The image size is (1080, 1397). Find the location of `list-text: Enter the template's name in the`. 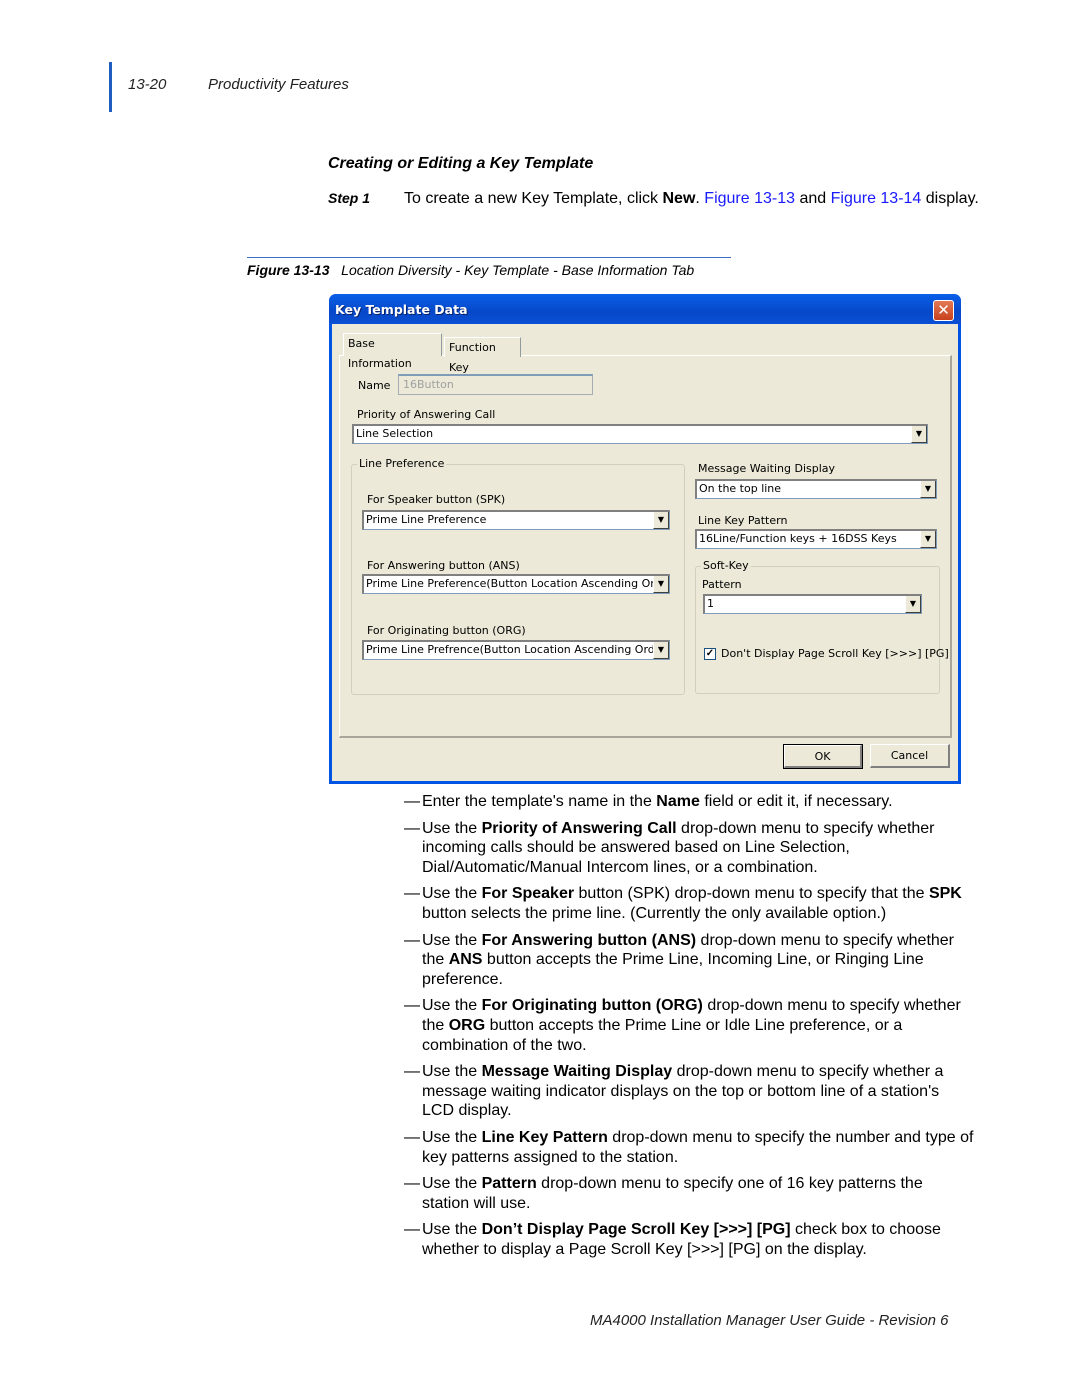

list-text: Enter the template's name in the is located at coordinates (539, 801).